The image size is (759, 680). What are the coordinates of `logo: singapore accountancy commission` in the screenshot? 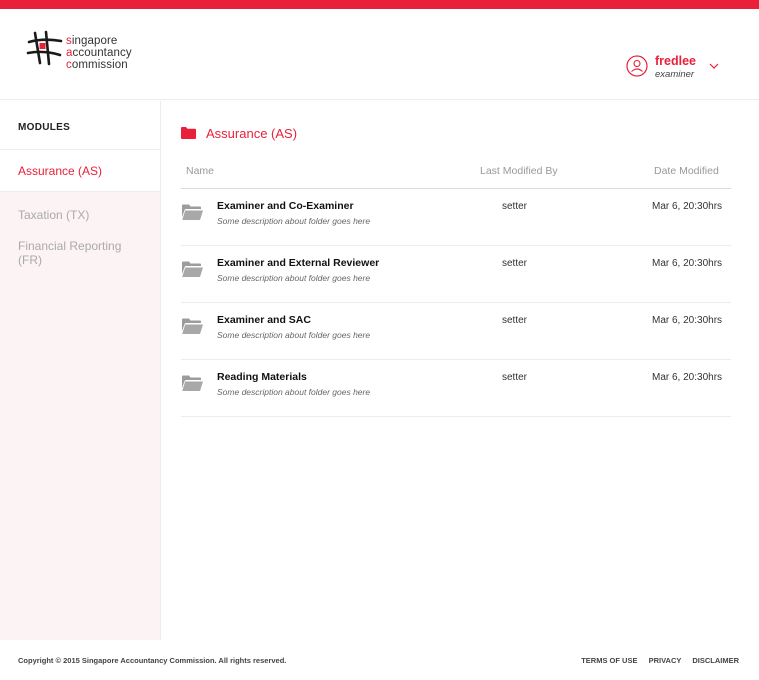 It's located at (86, 52).